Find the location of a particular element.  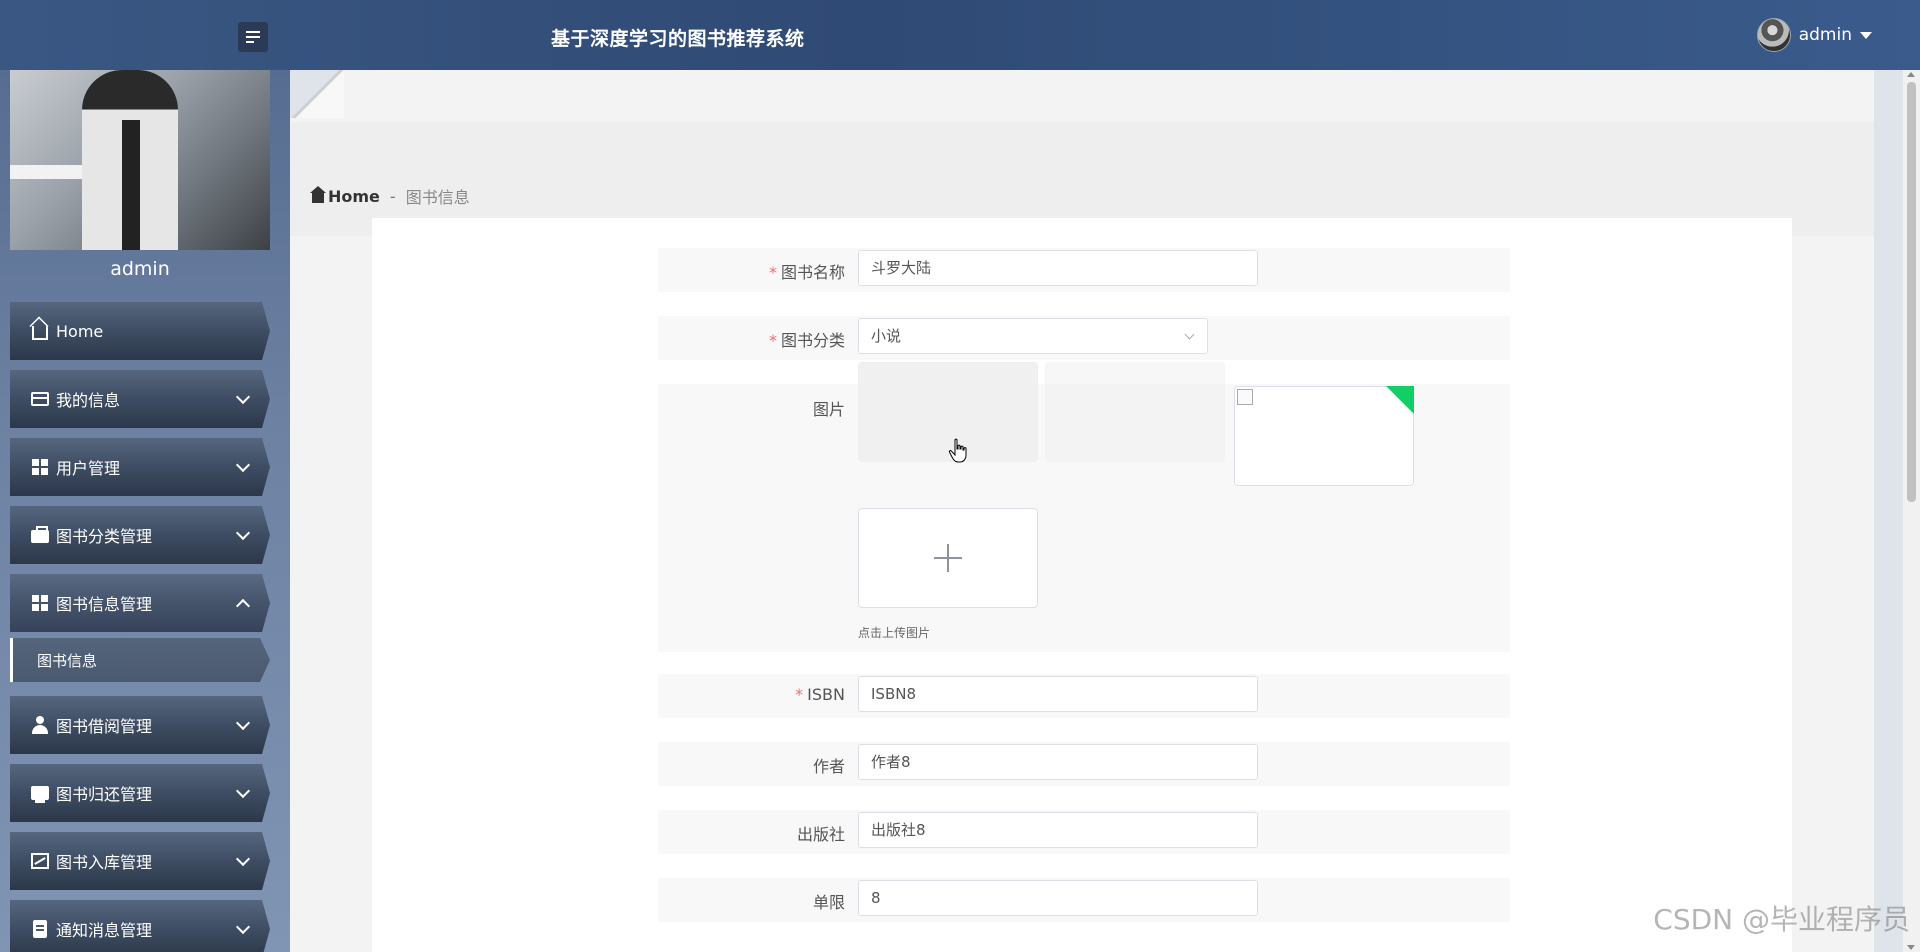

form-row-name: * 图书名称 斗罗大陆 is located at coordinates (1084, 270).